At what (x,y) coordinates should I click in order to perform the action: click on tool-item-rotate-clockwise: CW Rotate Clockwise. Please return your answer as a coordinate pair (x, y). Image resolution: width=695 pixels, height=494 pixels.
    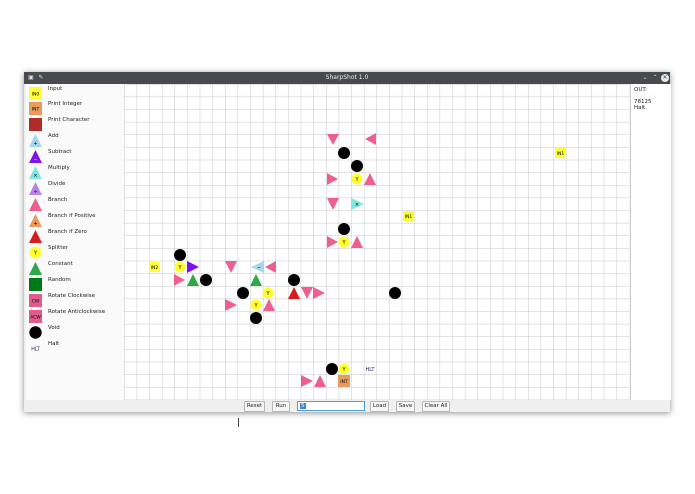
    Looking at the image, I should click on (75, 300).